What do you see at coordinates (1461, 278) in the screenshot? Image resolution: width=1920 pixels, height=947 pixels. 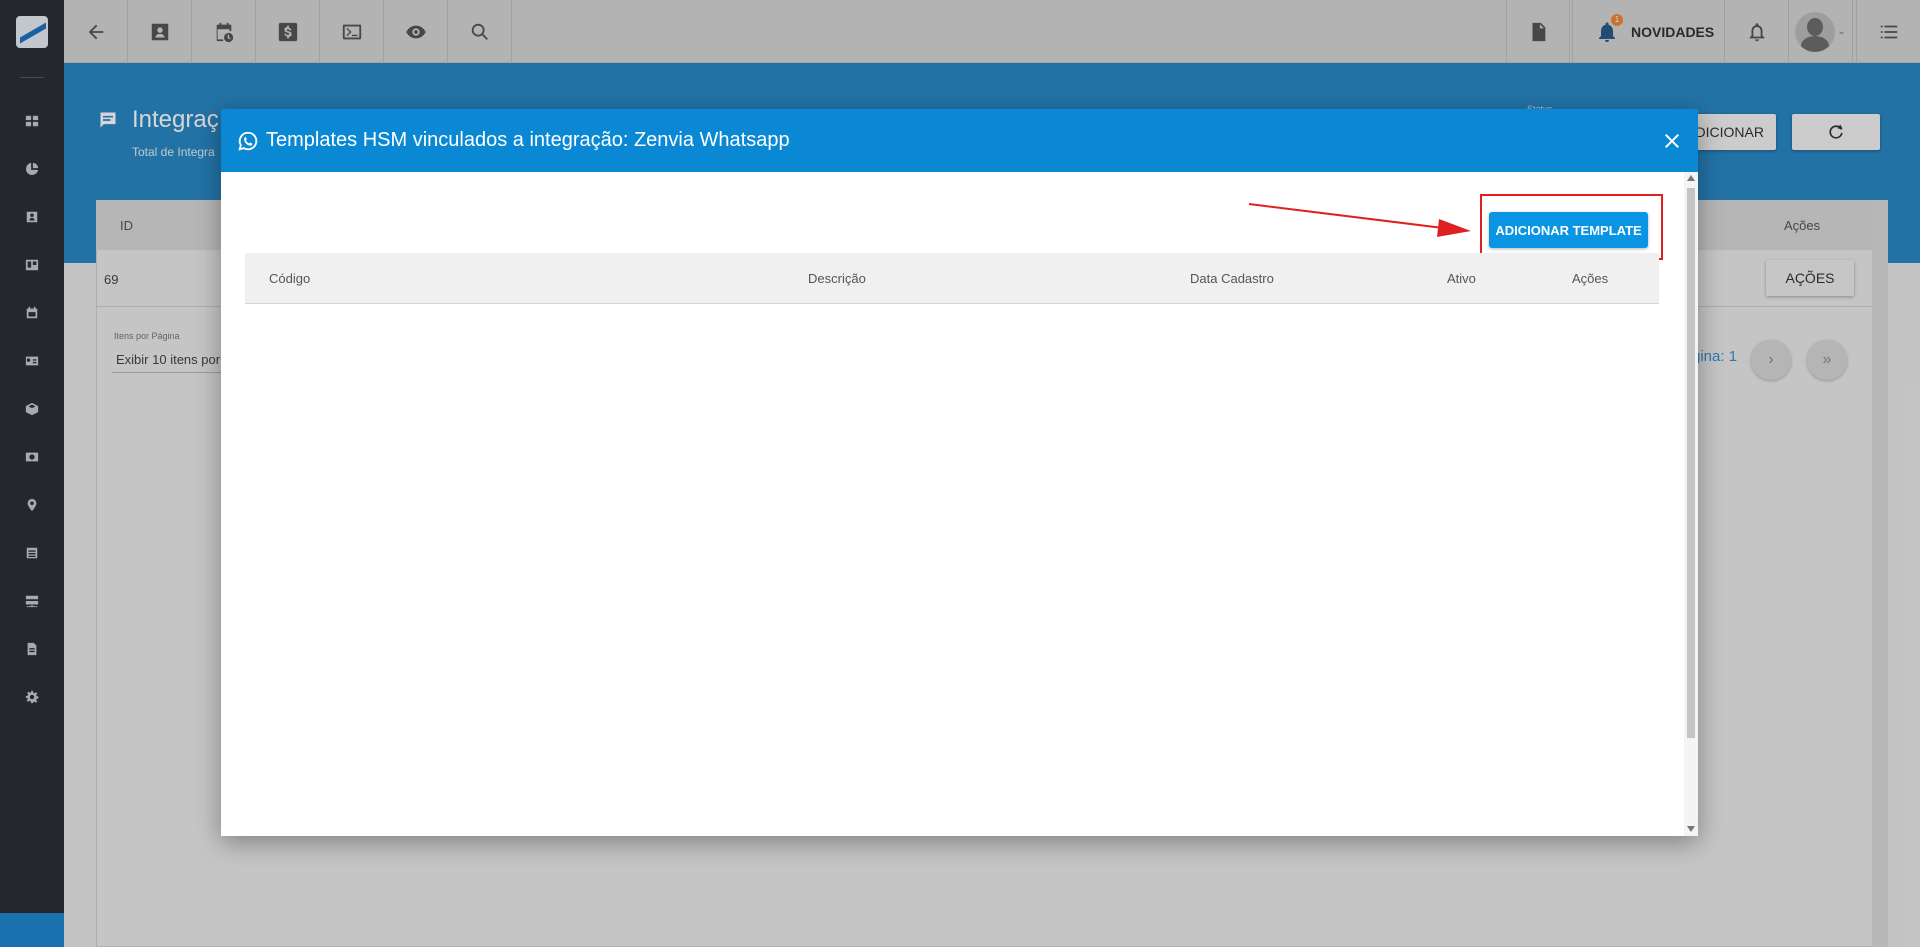 I see `column-header-ativo: Ativo` at bounding box center [1461, 278].